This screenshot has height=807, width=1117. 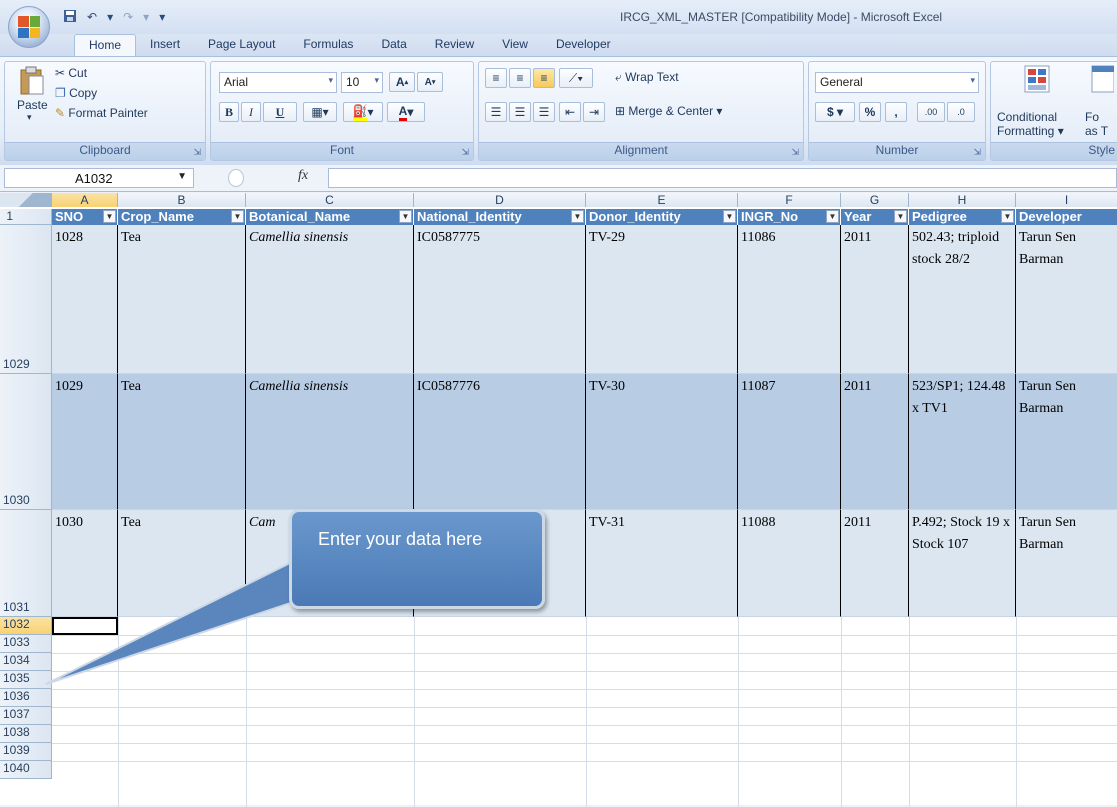 I want to click on office-logo-icon, so click(x=29, y=27).